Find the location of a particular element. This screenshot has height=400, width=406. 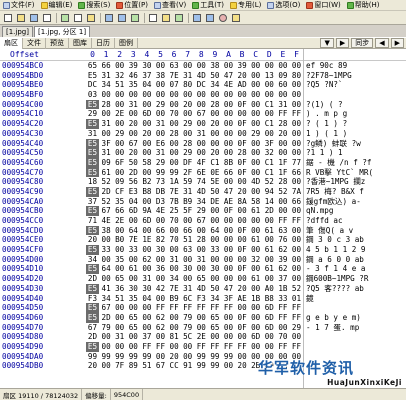

ascii-text: ) . m p g is located at coordinates (326, 114).